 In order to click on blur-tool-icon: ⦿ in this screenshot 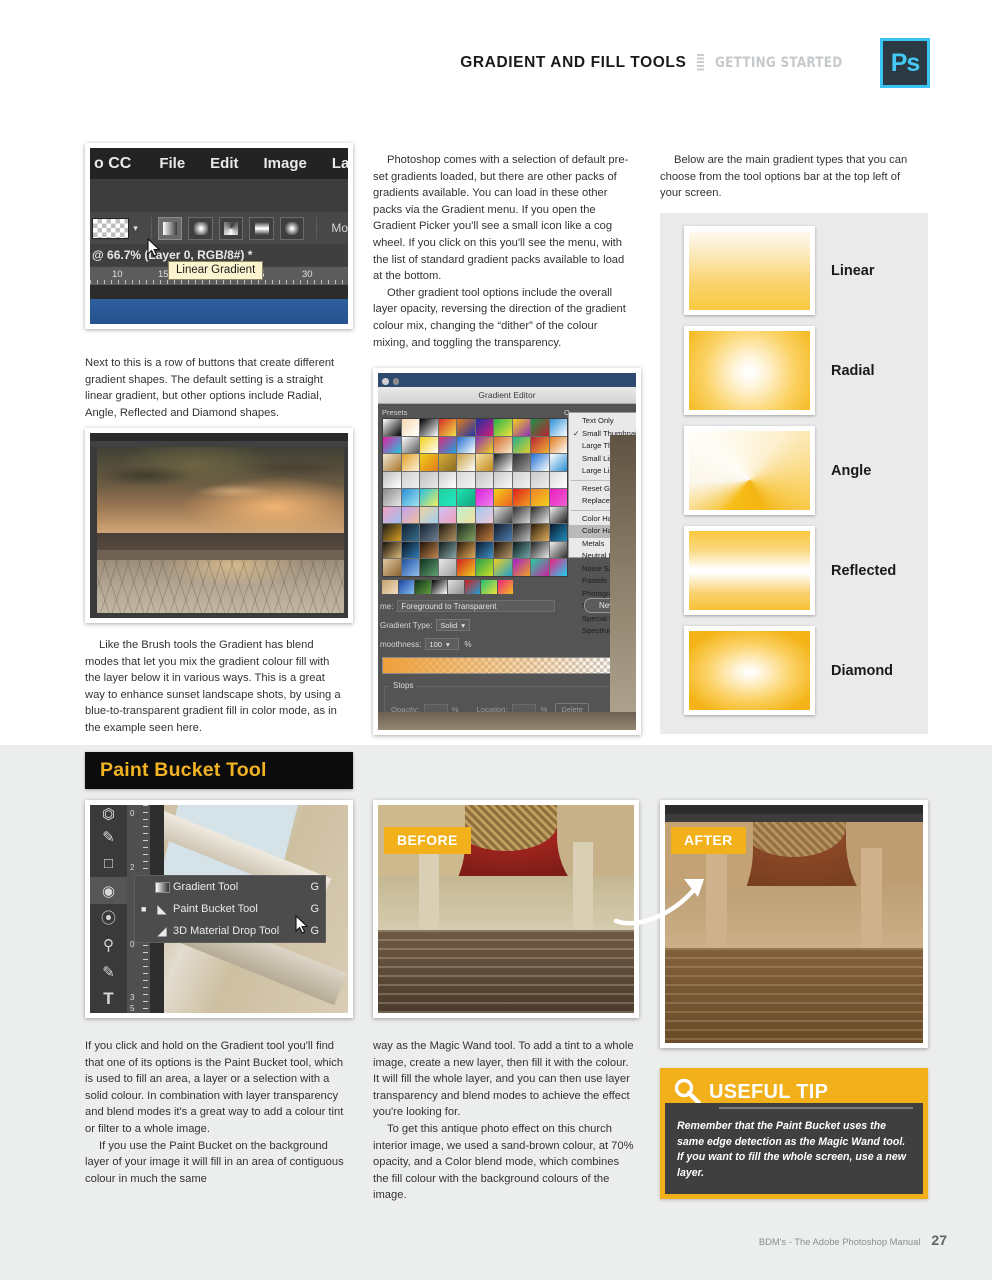, I will do `click(108, 917)`.